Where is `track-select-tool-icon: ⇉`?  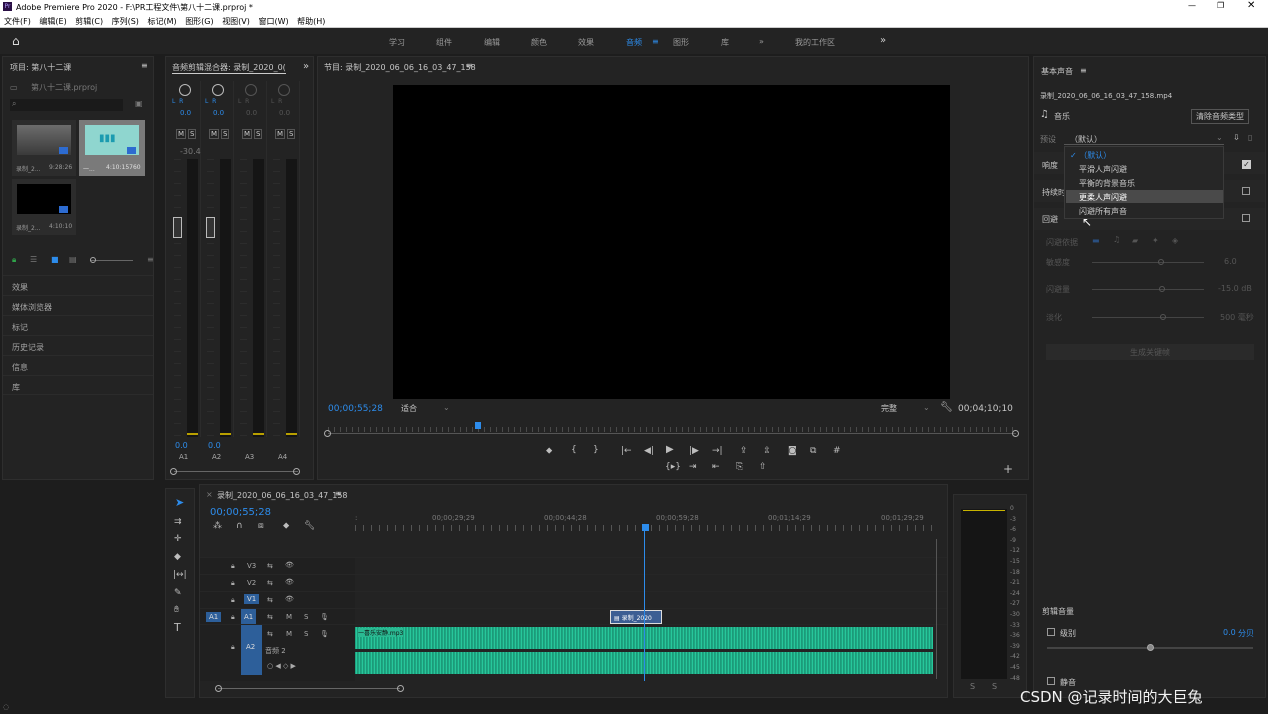 track-select-tool-icon: ⇉ is located at coordinates (178, 522).